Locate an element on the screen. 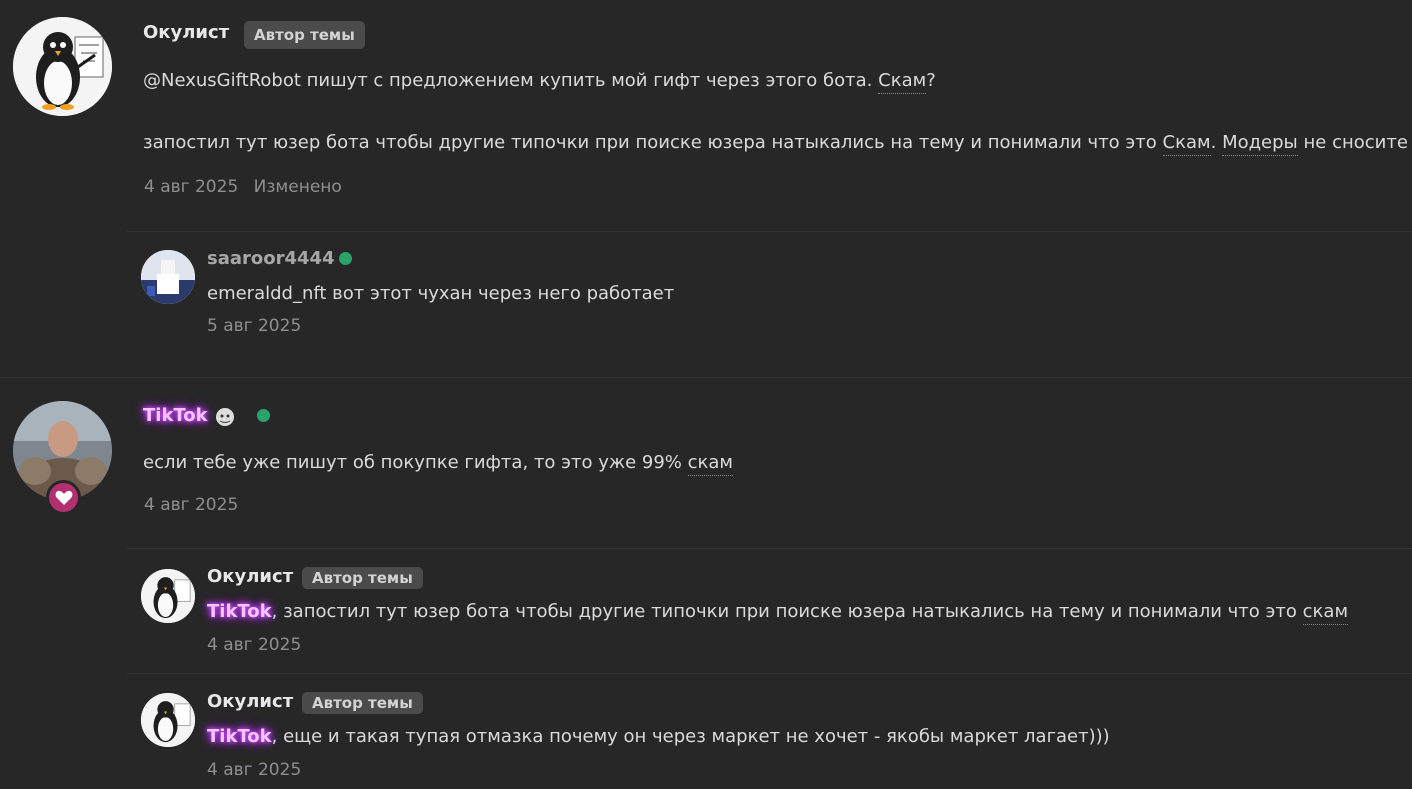 The height and width of the screenshot is (789, 1412). edited-label: Изменено is located at coordinates (298, 187).